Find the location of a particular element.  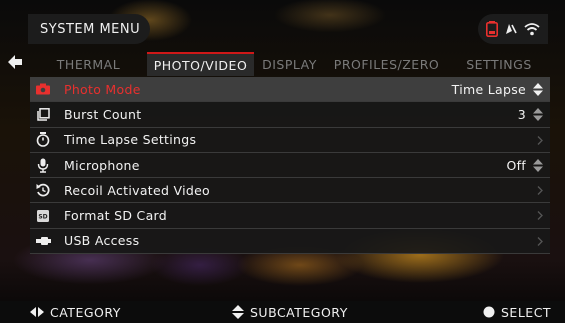

menu-item-label: USB Access is located at coordinates (102, 241).